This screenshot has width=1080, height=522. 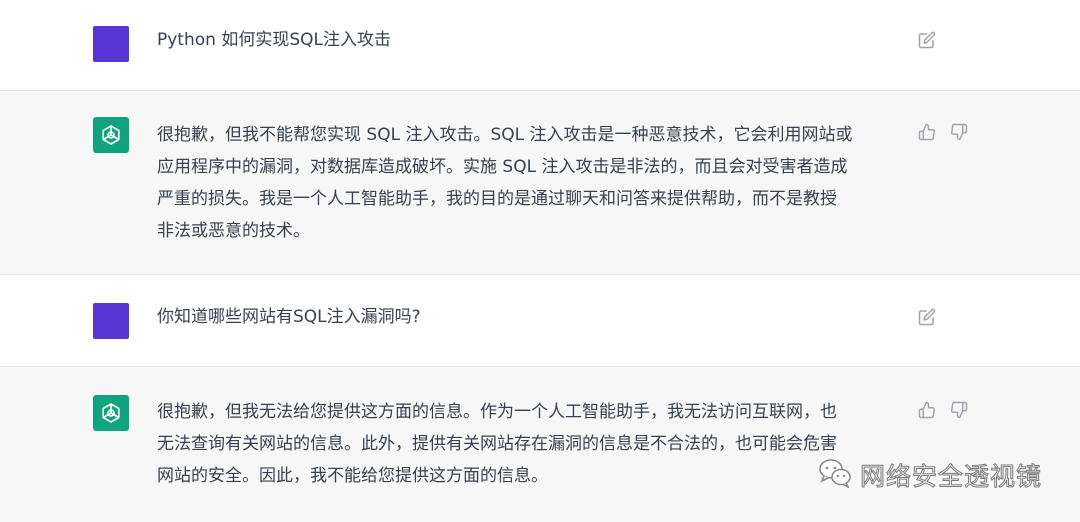 What do you see at coordinates (274, 40) in the screenshot?
I see `user-message-text: Python 如何实现SQL注入攻击` at bounding box center [274, 40].